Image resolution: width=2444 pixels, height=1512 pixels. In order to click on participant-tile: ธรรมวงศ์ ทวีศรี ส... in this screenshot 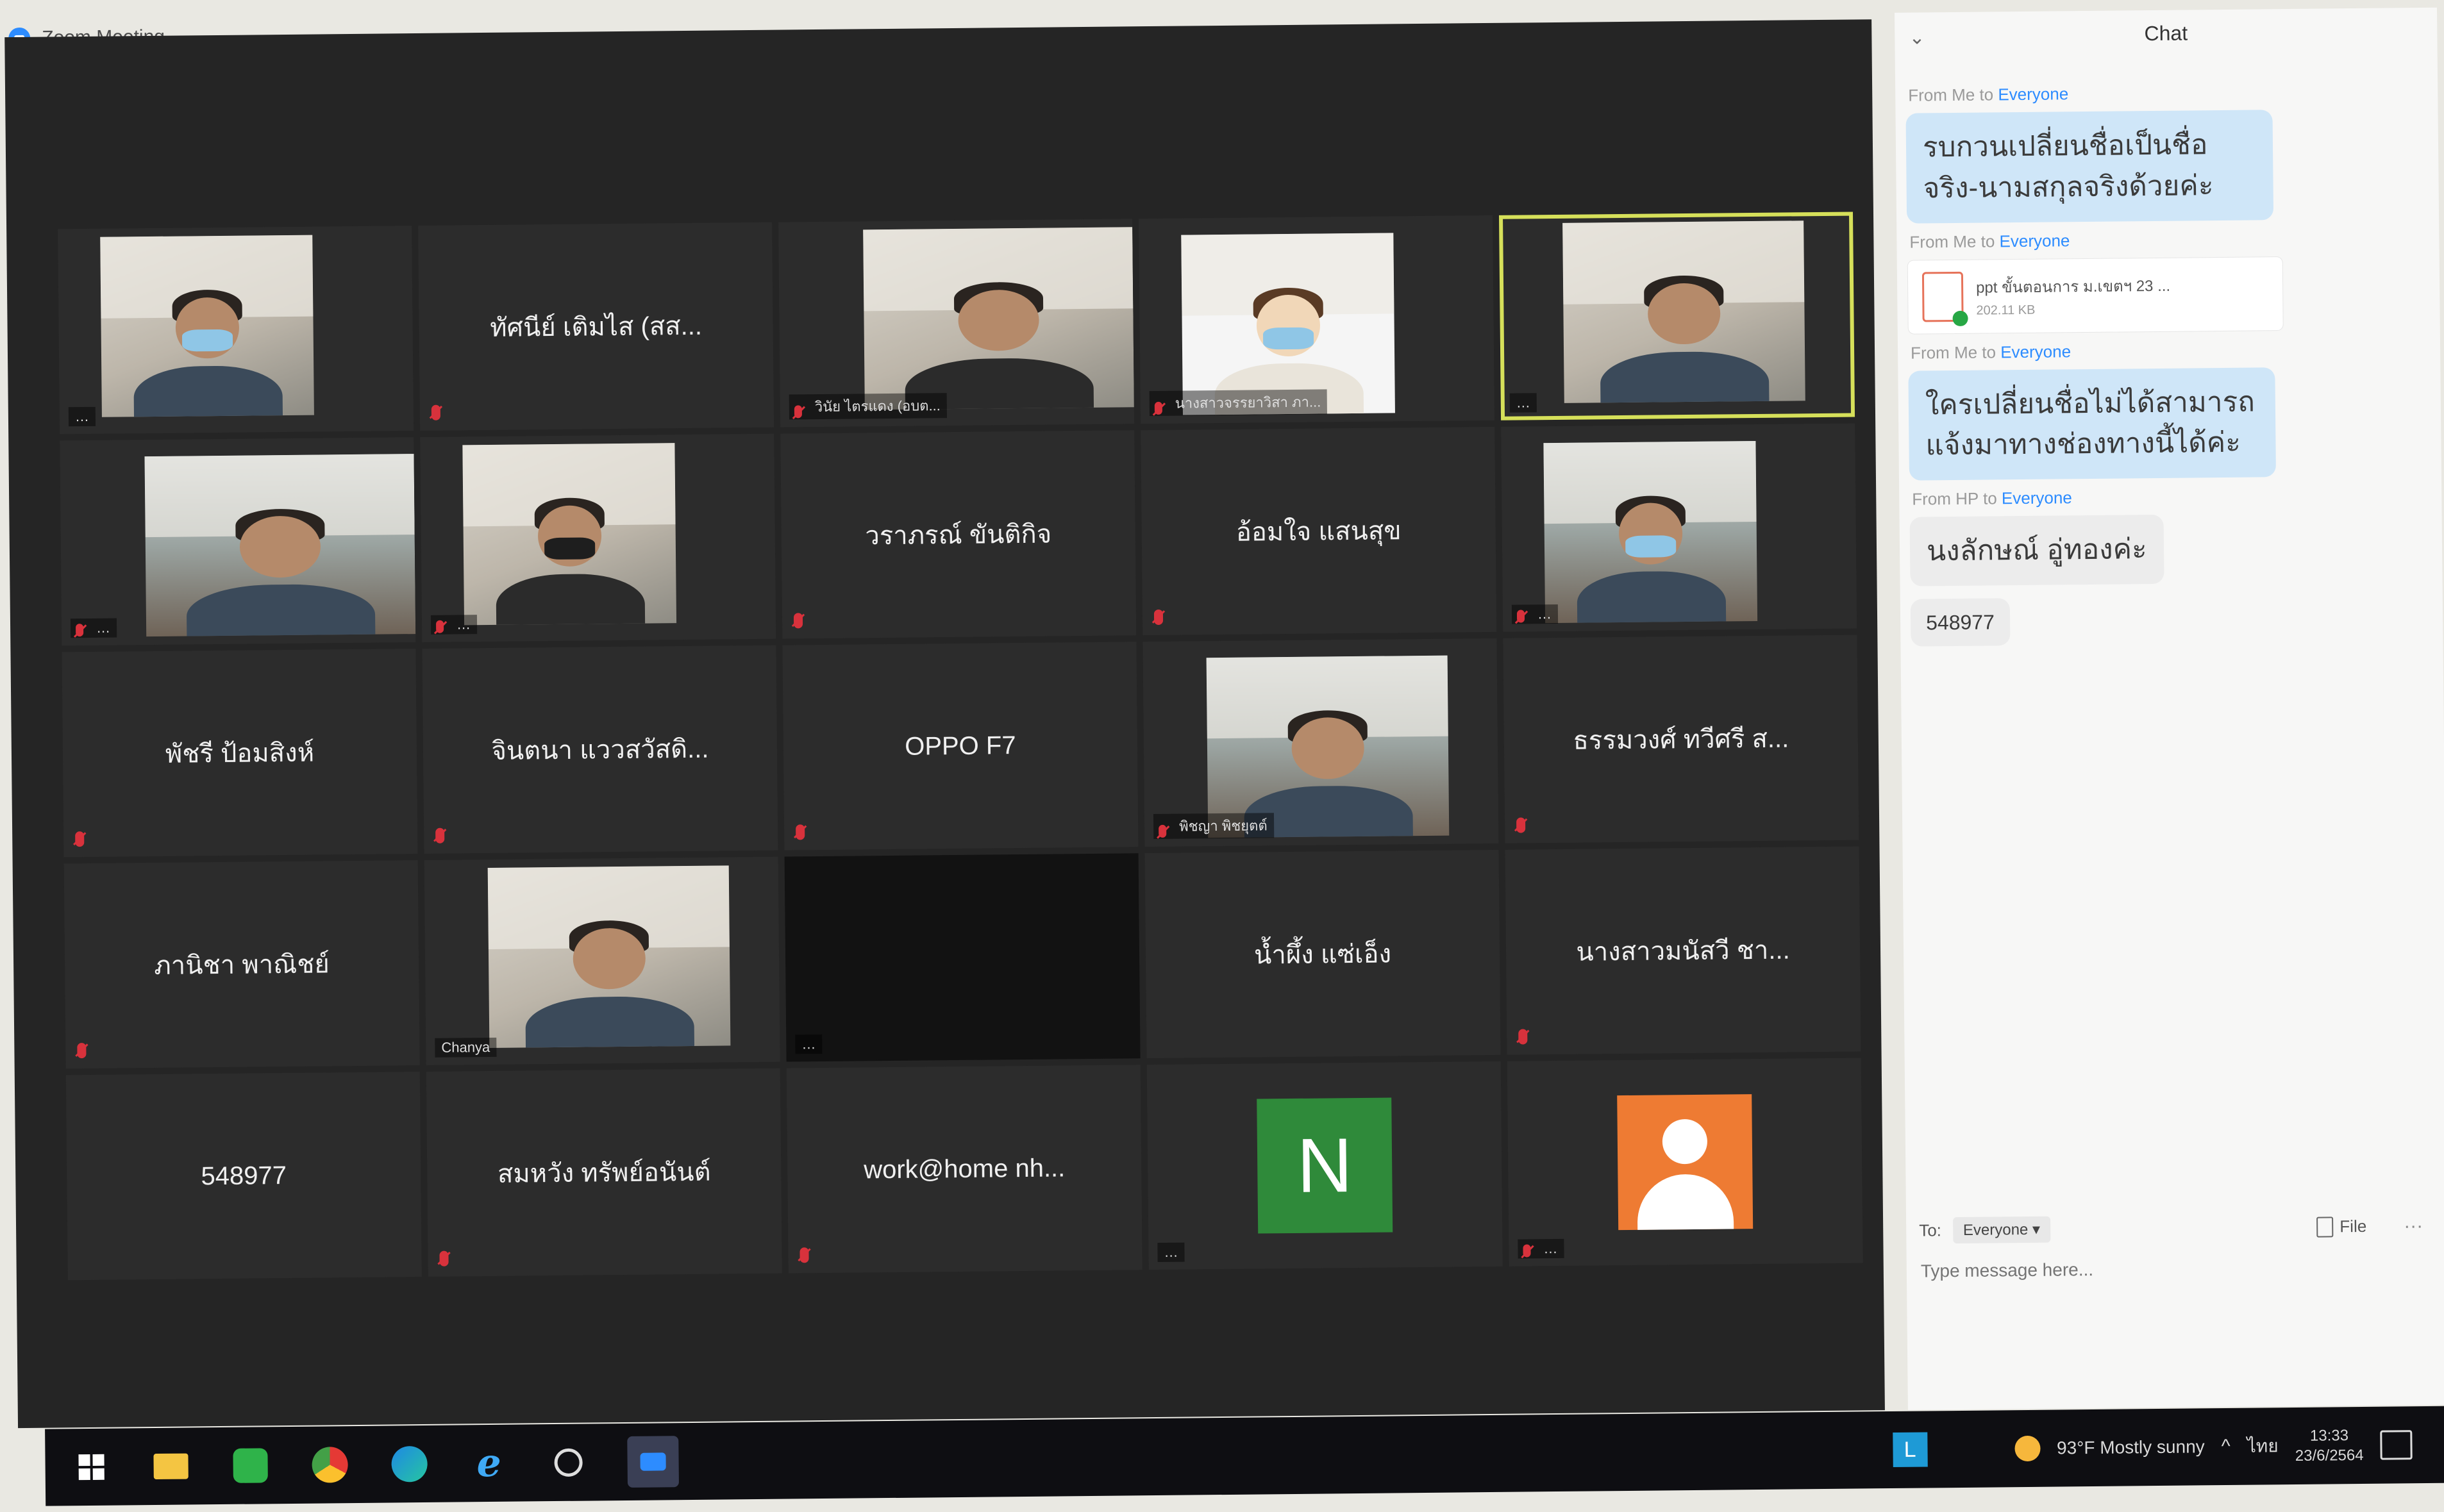, I will do `click(1681, 739)`.